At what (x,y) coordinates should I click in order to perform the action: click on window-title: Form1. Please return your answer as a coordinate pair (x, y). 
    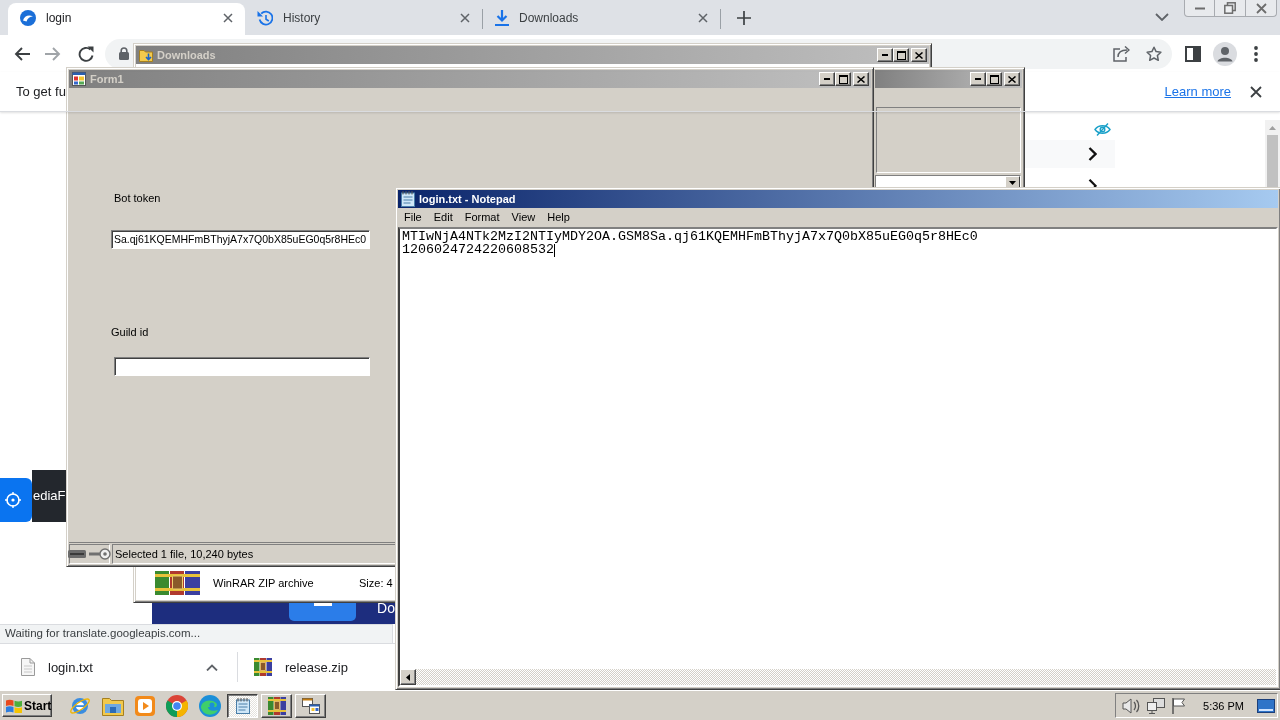
    Looking at the image, I should click on (107, 79).